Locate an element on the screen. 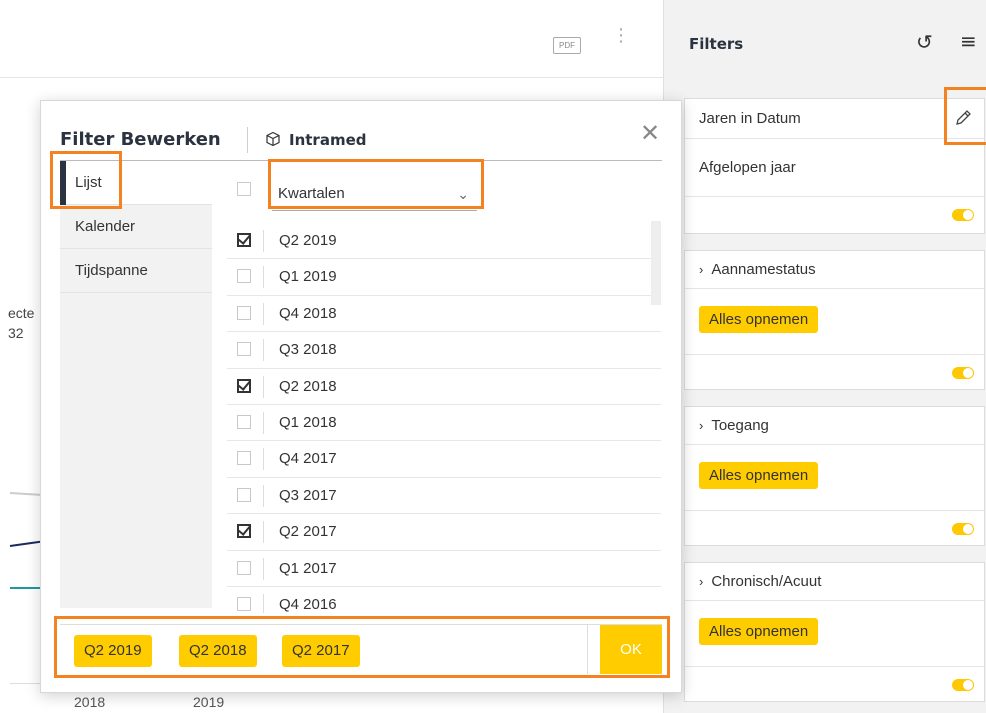 Image resolution: width=986 pixels, height=713 pixels. list-item: Q1 2017 is located at coordinates (444, 569).